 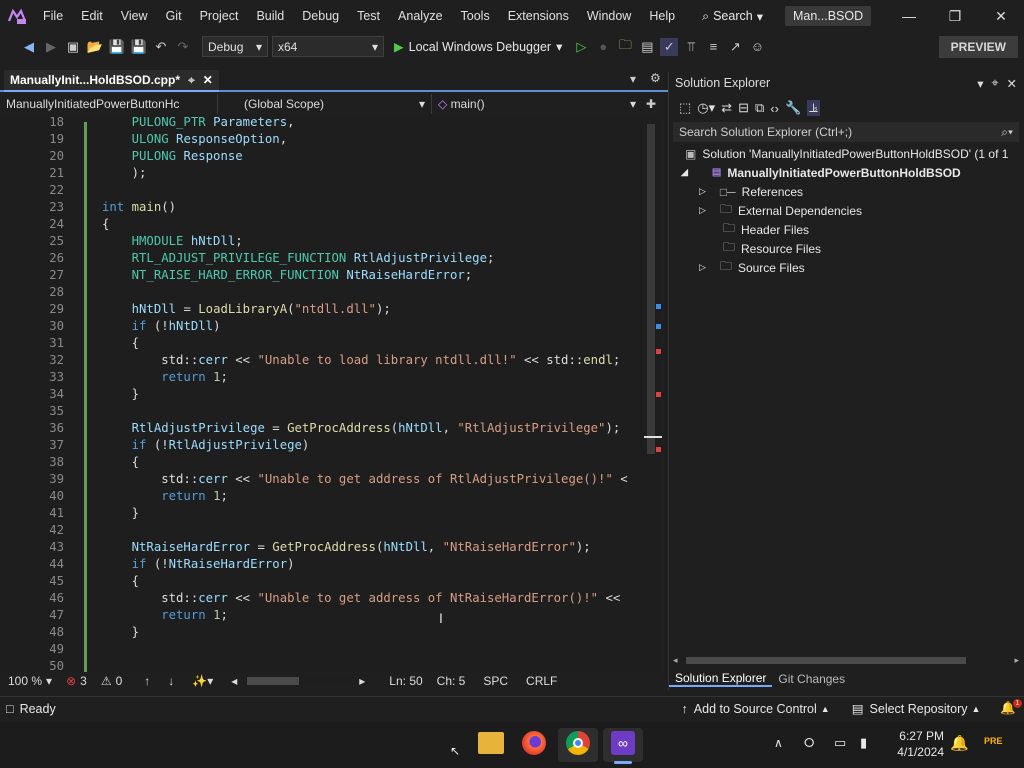 I want to click on restore-icon: ❐, so click(x=955, y=16).